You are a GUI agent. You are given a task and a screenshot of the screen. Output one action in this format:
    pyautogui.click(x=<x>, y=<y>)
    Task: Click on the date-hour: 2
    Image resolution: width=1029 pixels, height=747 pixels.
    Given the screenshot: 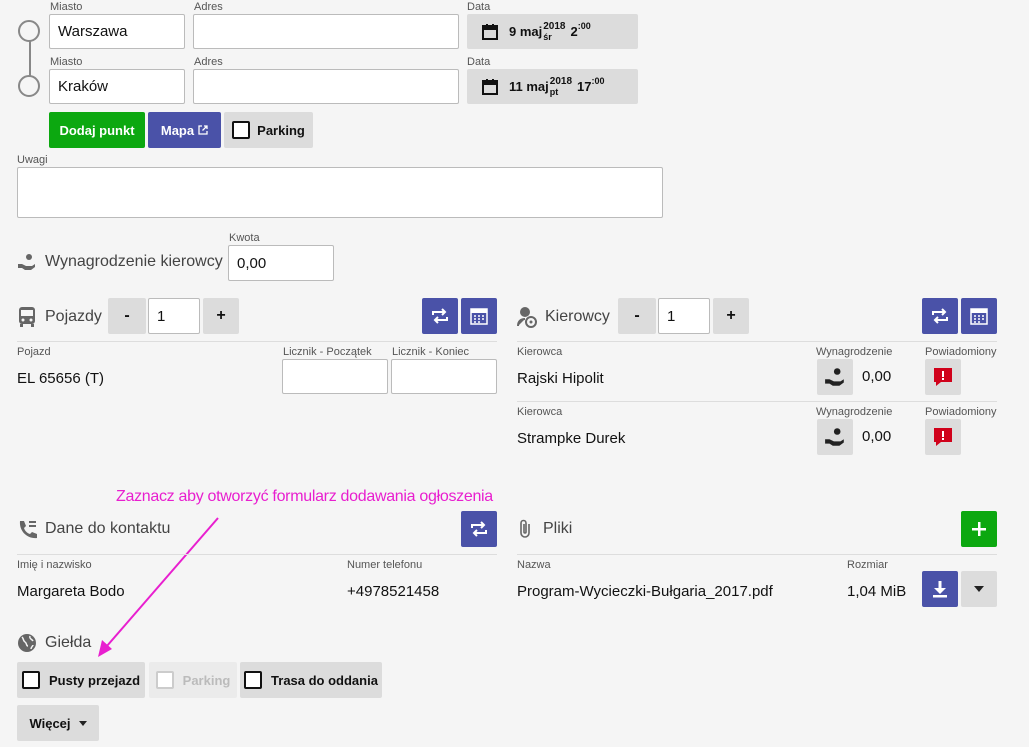 What is the action you would take?
    pyautogui.click(x=574, y=31)
    